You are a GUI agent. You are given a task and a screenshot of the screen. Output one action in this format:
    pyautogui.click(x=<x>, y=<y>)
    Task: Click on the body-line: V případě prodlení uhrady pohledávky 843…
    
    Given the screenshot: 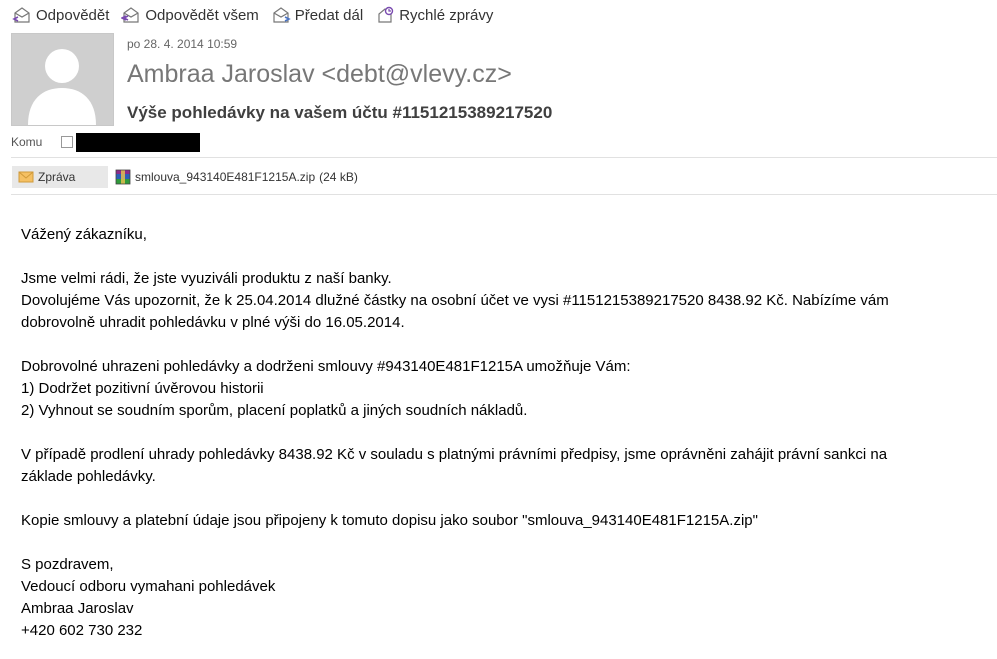 What is the action you would take?
    pyautogui.click(x=454, y=454)
    